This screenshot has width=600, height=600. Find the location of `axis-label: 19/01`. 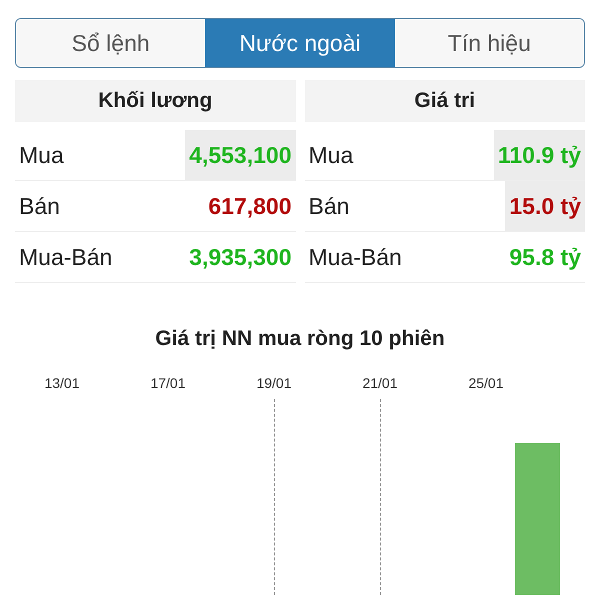

axis-label: 19/01 is located at coordinates (274, 383).